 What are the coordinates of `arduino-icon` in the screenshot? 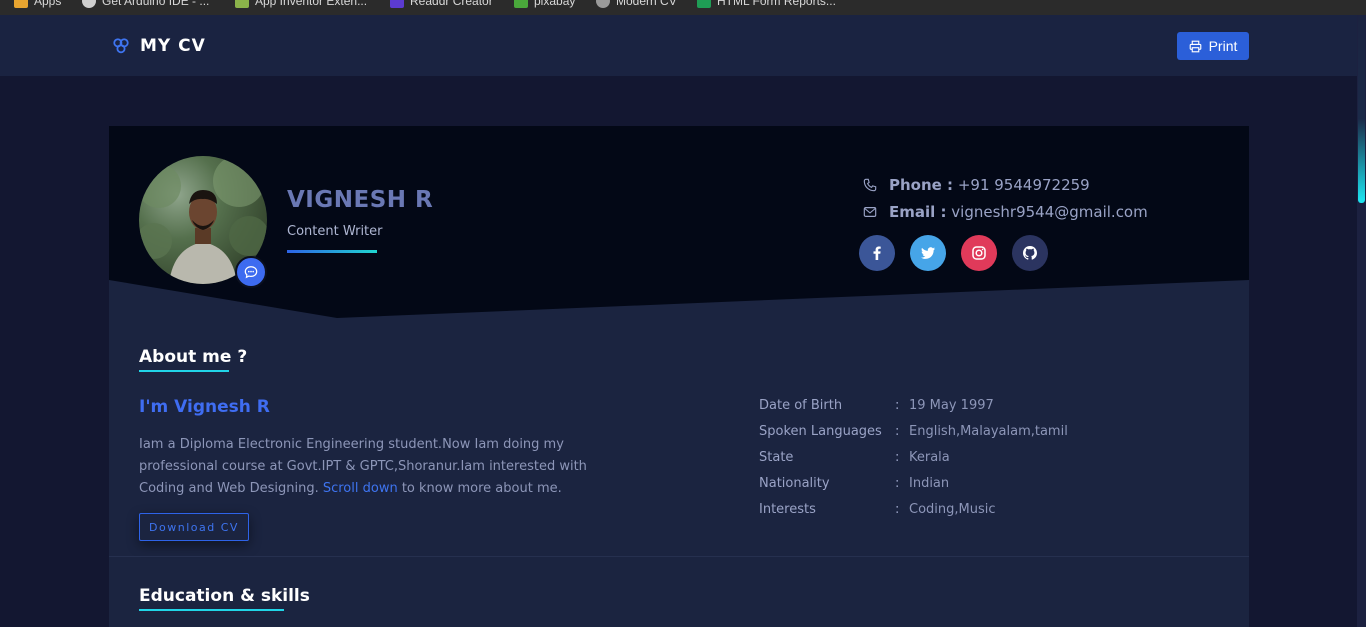 It's located at (89, 4).